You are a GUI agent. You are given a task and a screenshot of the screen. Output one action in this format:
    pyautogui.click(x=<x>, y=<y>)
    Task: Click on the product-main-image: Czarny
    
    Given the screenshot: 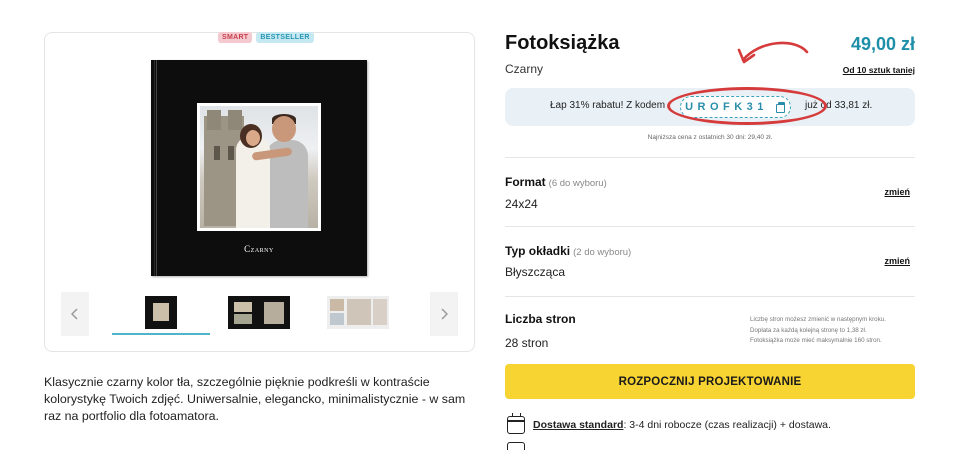 What is the action you would take?
    pyautogui.click(x=259, y=168)
    